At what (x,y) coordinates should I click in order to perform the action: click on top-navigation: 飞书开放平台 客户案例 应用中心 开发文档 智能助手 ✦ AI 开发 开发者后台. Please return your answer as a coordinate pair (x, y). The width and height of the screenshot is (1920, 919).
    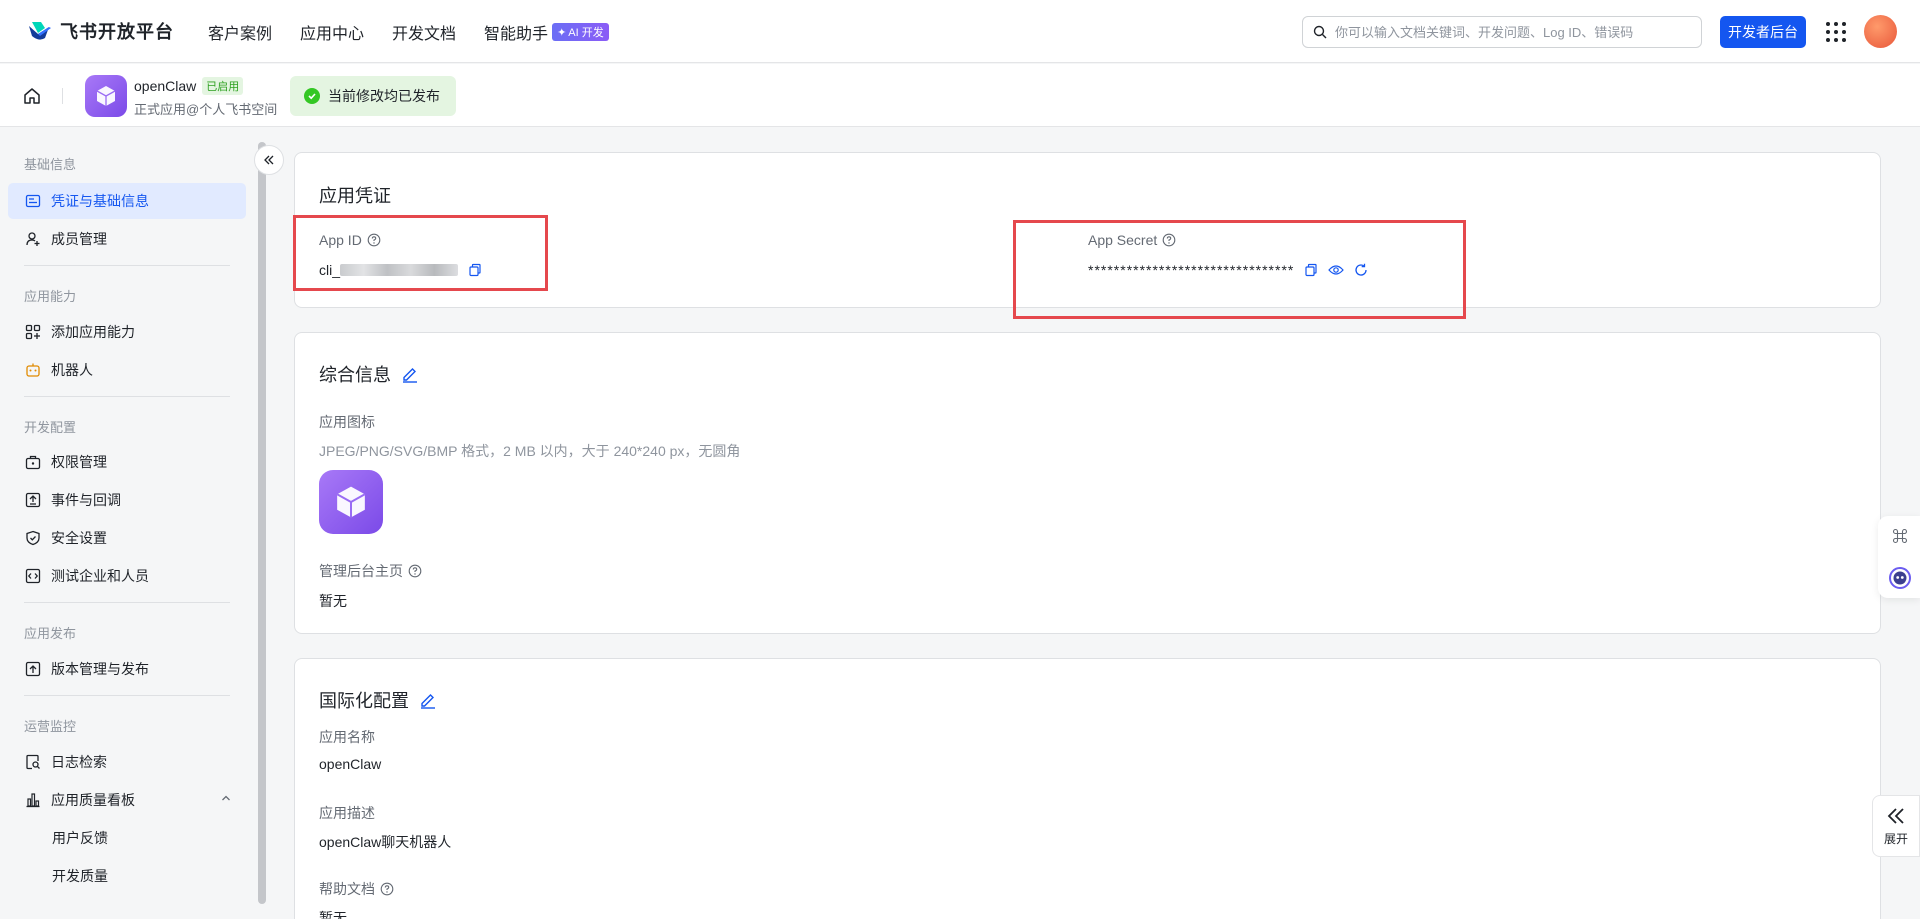
    Looking at the image, I should click on (960, 31).